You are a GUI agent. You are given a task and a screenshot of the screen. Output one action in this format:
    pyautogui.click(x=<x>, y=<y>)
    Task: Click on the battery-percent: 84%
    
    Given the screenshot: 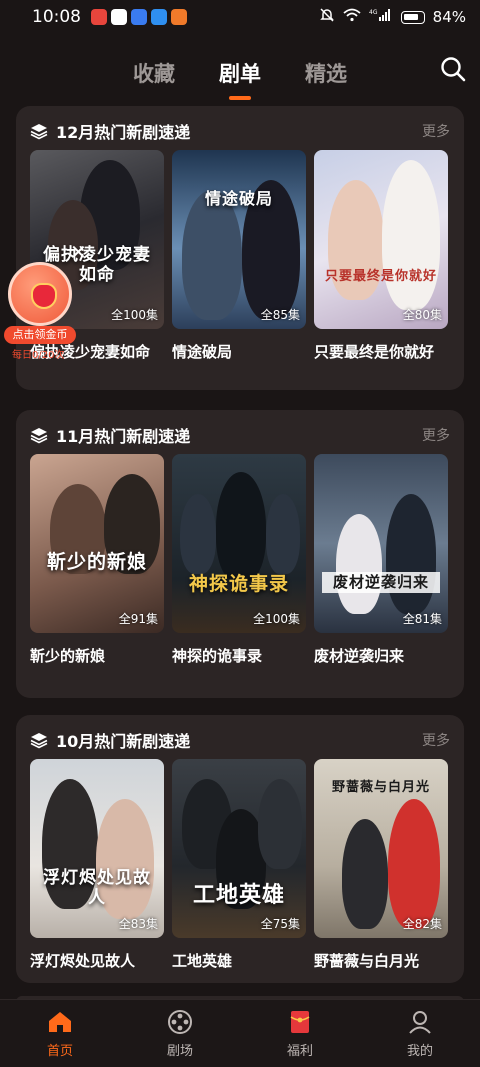 What is the action you would take?
    pyautogui.click(x=449, y=17)
    